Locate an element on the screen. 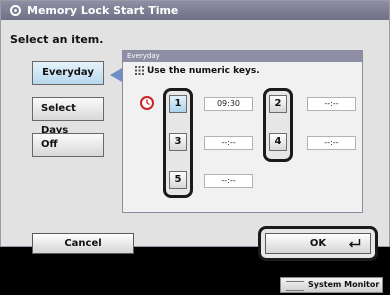 This screenshot has height=295, width=390. slot-1-key: 1 is located at coordinates (178, 104).